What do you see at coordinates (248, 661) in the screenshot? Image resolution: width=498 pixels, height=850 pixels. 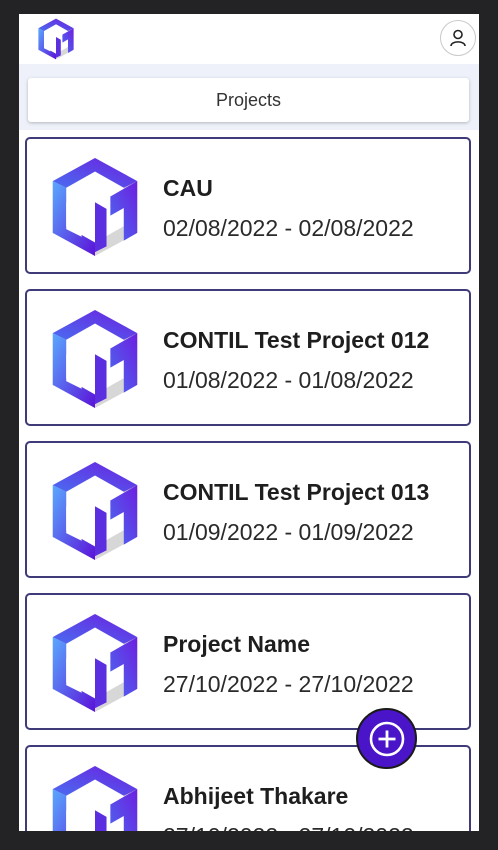 I see `project-card: Project Name 27/10/2022 - 27/10/2022` at bounding box center [248, 661].